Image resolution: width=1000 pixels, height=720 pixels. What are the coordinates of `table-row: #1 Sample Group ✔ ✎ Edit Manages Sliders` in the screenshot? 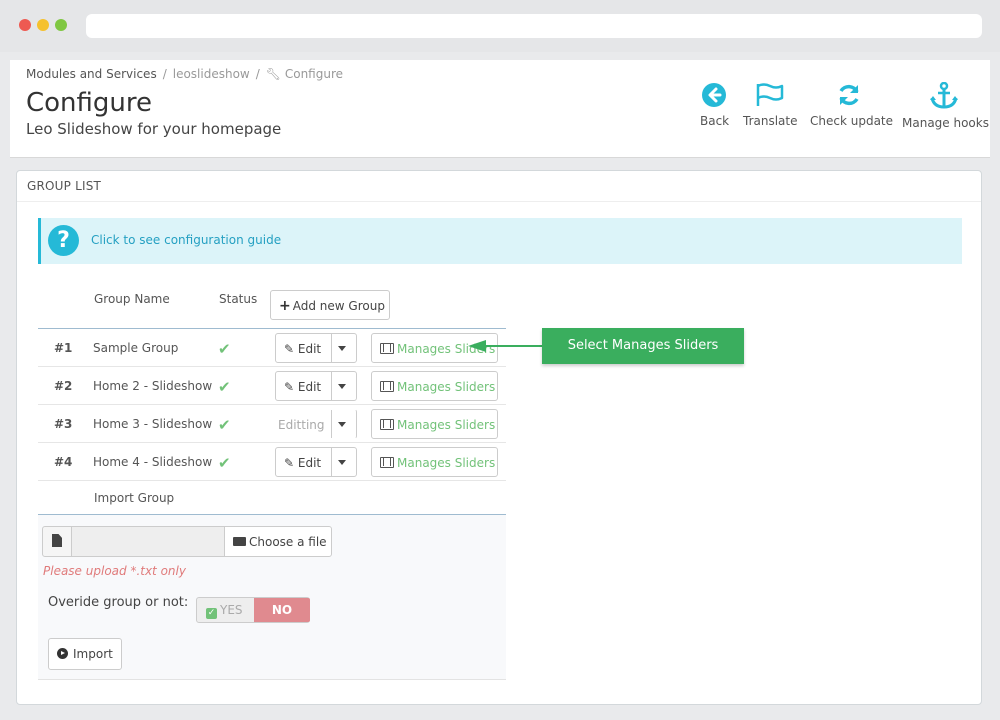 It's located at (272, 348).